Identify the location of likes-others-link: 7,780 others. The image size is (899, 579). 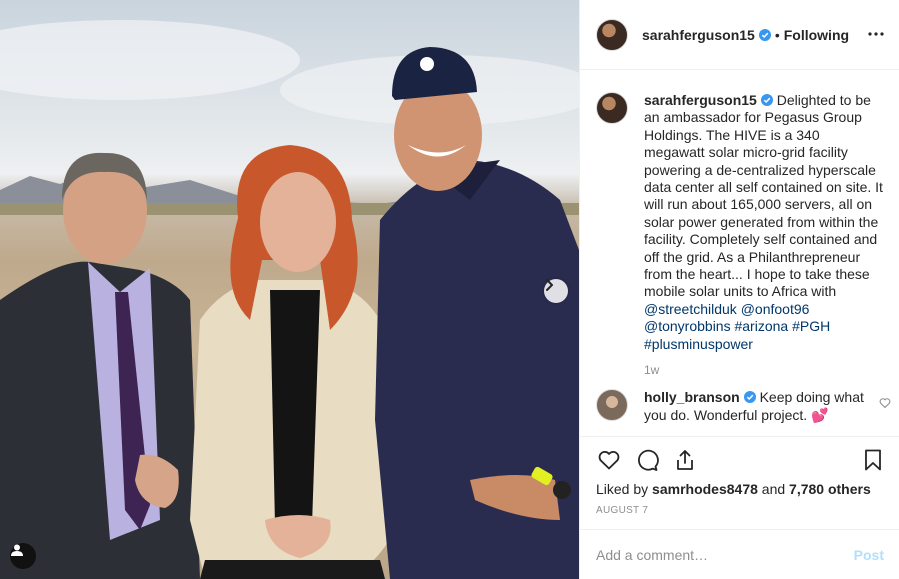
(830, 489).